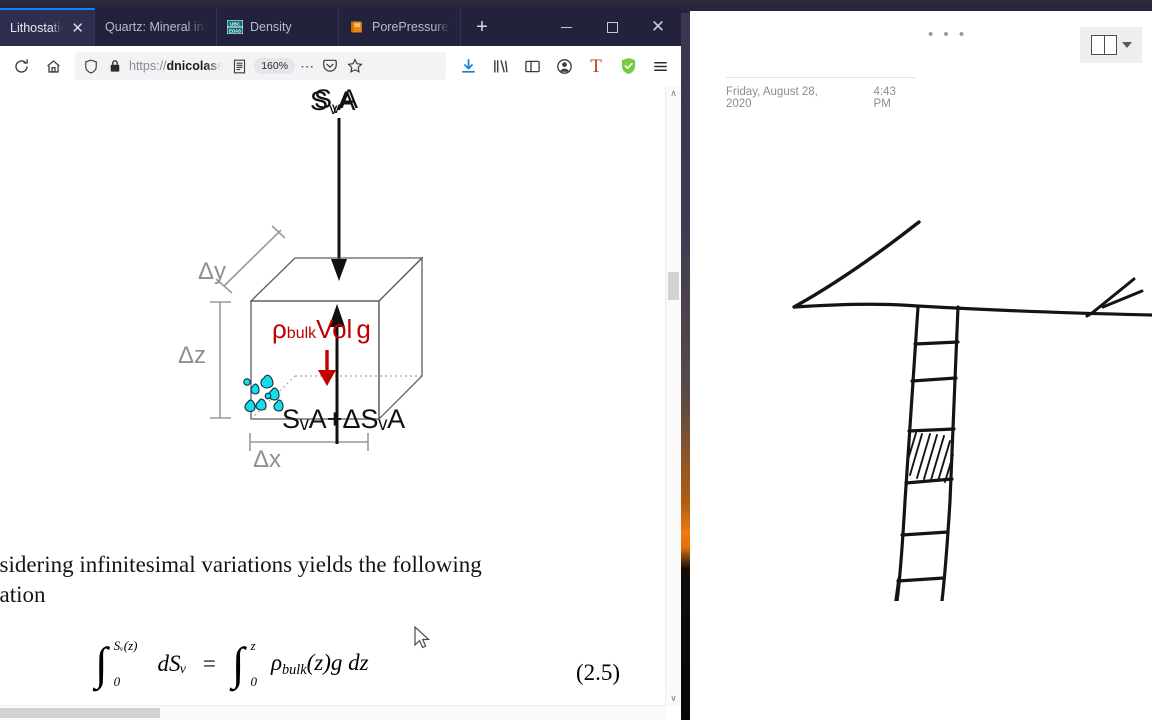 This screenshot has width=1152, height=720. What do you see at coordinates (598, 672) in the screenshot?
I see `equation-number: (2.5)` at bounding box center [598, 672].